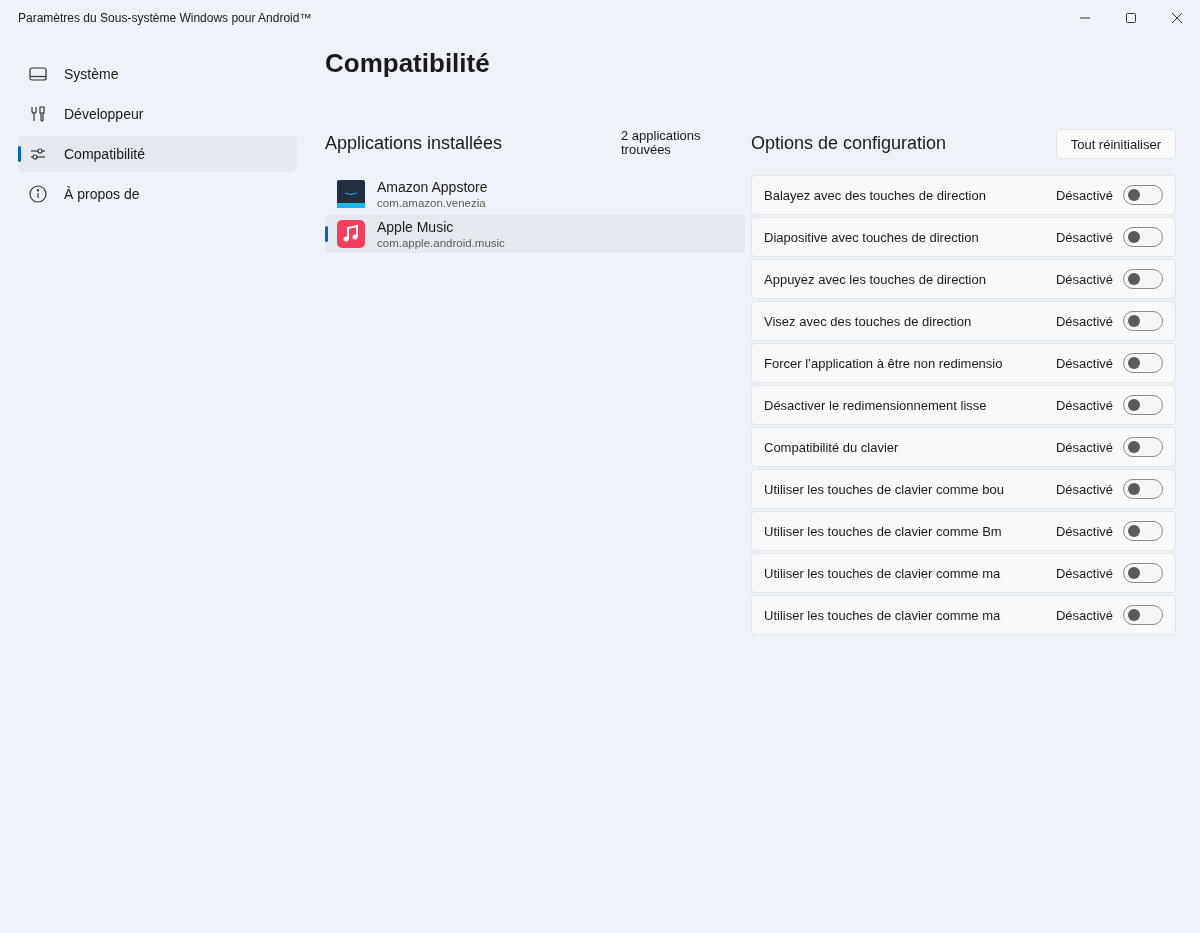  What do you see at coordinates (104, 114) in the screenshot?
I see `sidebar-item-label: Développeur` at bounding box center [104, 114].